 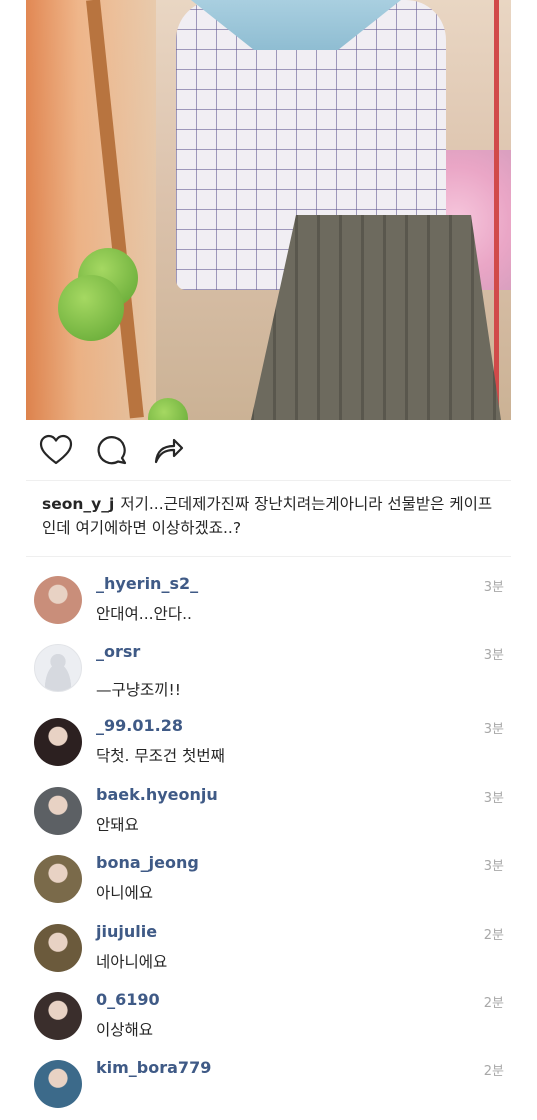 What do you see at coordinates (269, 673) in the screenshot?
I see `comment-item: _orsr —구냥조끼!! 3분` at bounding box center [269, 673].